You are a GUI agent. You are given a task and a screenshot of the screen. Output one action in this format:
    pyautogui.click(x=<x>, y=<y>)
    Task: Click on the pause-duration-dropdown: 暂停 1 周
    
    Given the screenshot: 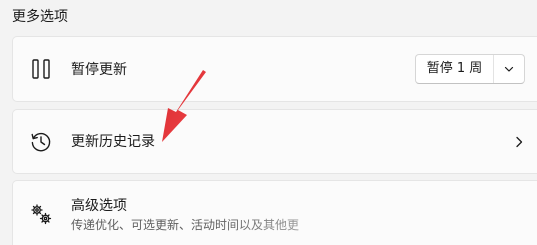 What is the action you would take?
    pyautogui.click(x=470, y=69)
    